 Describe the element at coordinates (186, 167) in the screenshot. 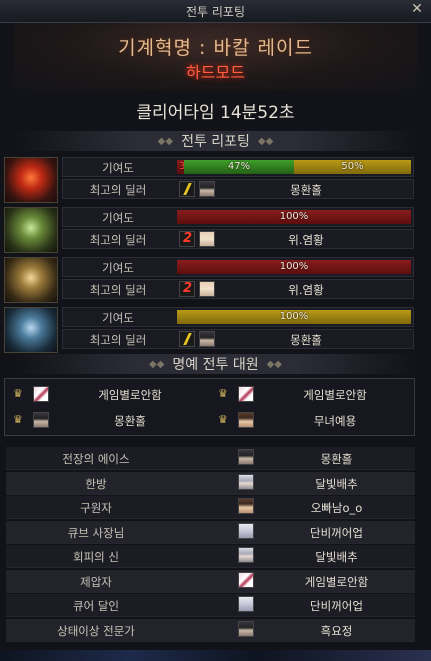

I see `contribution-segment-red: 3%` at that location.